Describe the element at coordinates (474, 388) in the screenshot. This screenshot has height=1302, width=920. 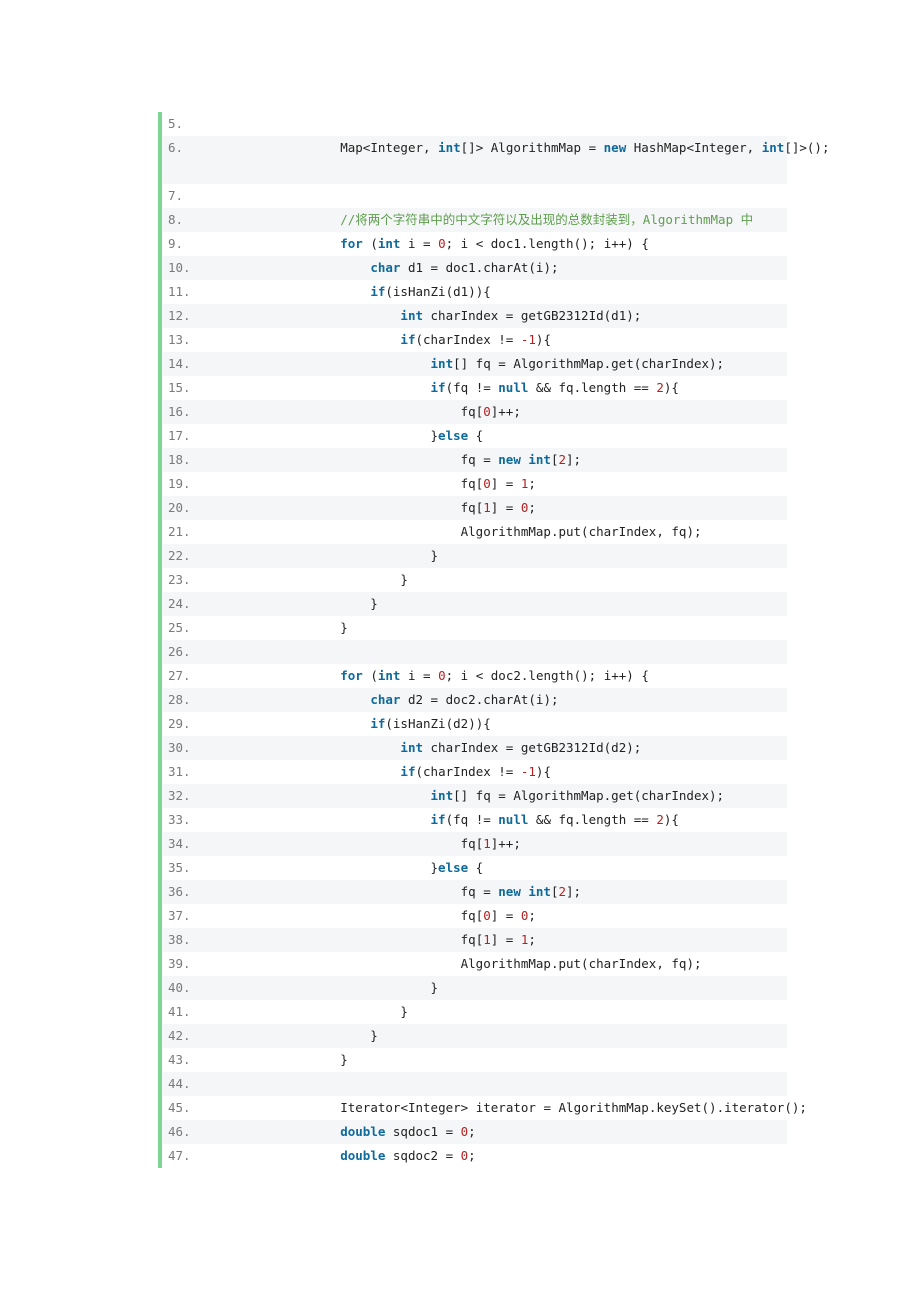
I see `code-line: 15. if(fq != null && fq.length == 2){` at that location.